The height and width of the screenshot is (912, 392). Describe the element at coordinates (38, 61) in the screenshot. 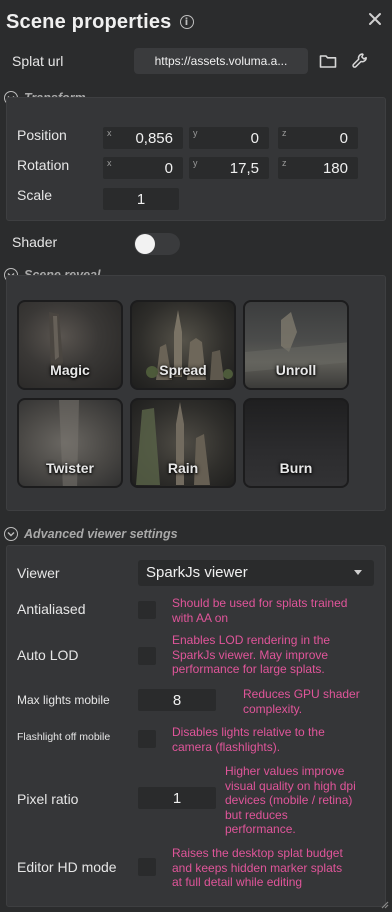

I see `splat-url-label: Splat url` at that location.